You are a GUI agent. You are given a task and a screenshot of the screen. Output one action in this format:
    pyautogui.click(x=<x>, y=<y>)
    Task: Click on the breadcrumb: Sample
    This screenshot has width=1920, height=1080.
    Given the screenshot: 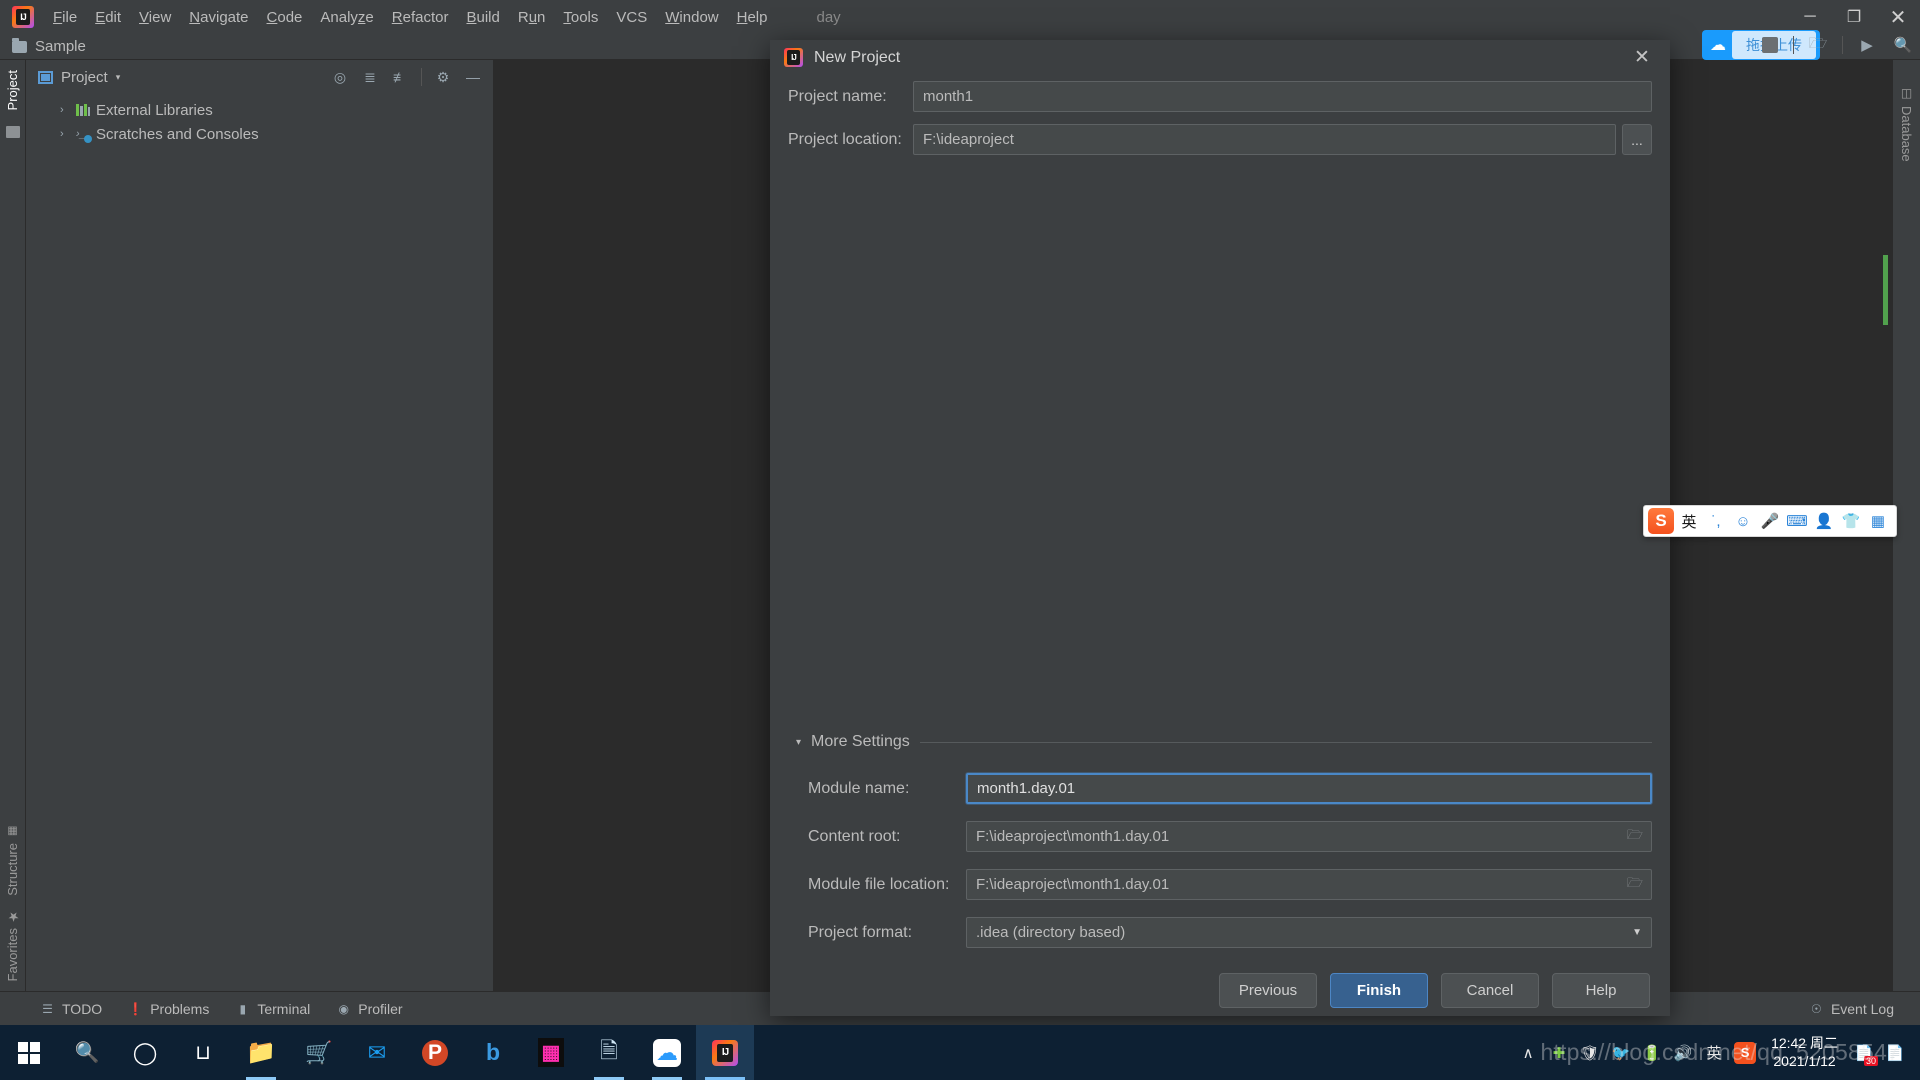 What is the action you would take?
    pyautogui.click(x=60, y=46)
    